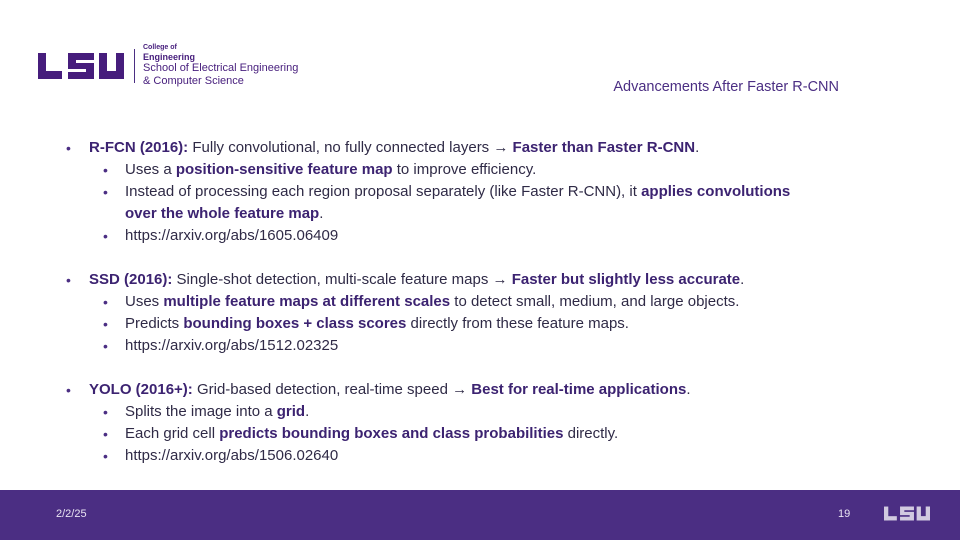 This screenshot has width=960, height=540. What do you see at coordinates (480, 515) in the screenshot?
I see `slide-footer: 2/2/25 19` at bounding box center [480, 515].